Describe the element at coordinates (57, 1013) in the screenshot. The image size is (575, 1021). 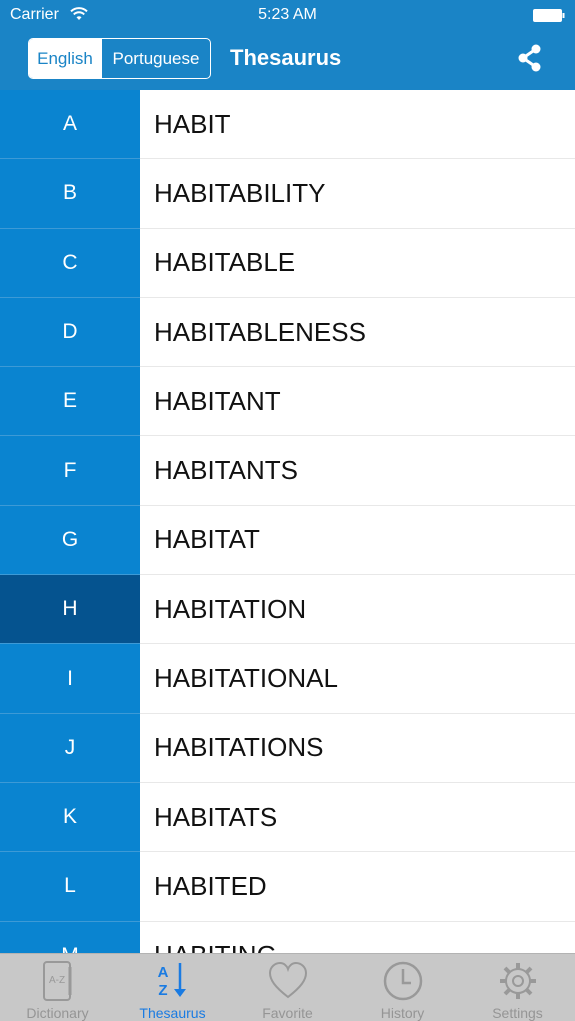
I see `tab-label: Dictionary` at that location.